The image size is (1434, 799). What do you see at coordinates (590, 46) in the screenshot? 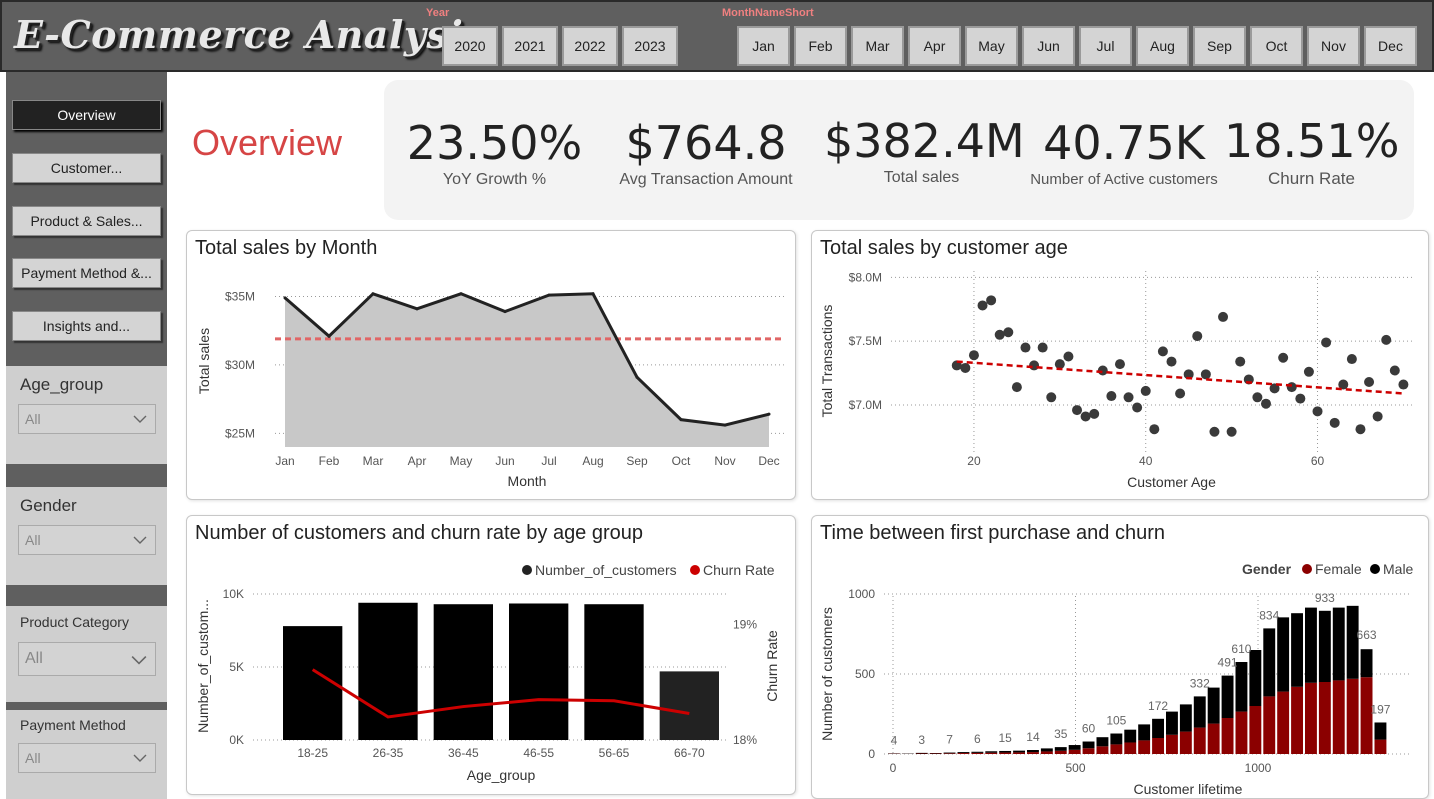
I see `year-button: 2022` at bounding box center [590, 46].